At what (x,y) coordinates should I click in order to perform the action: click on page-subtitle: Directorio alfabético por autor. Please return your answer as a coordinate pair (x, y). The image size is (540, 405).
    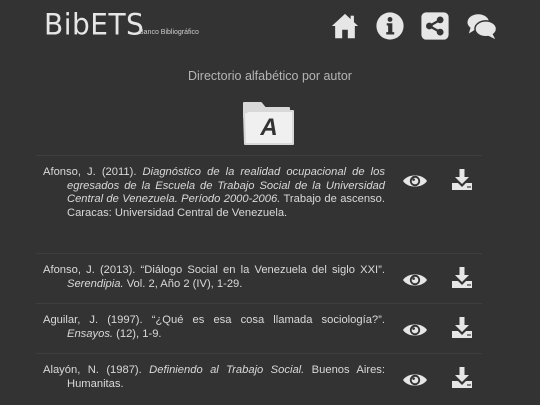
    Looking at the image, I should click on (270, 76).